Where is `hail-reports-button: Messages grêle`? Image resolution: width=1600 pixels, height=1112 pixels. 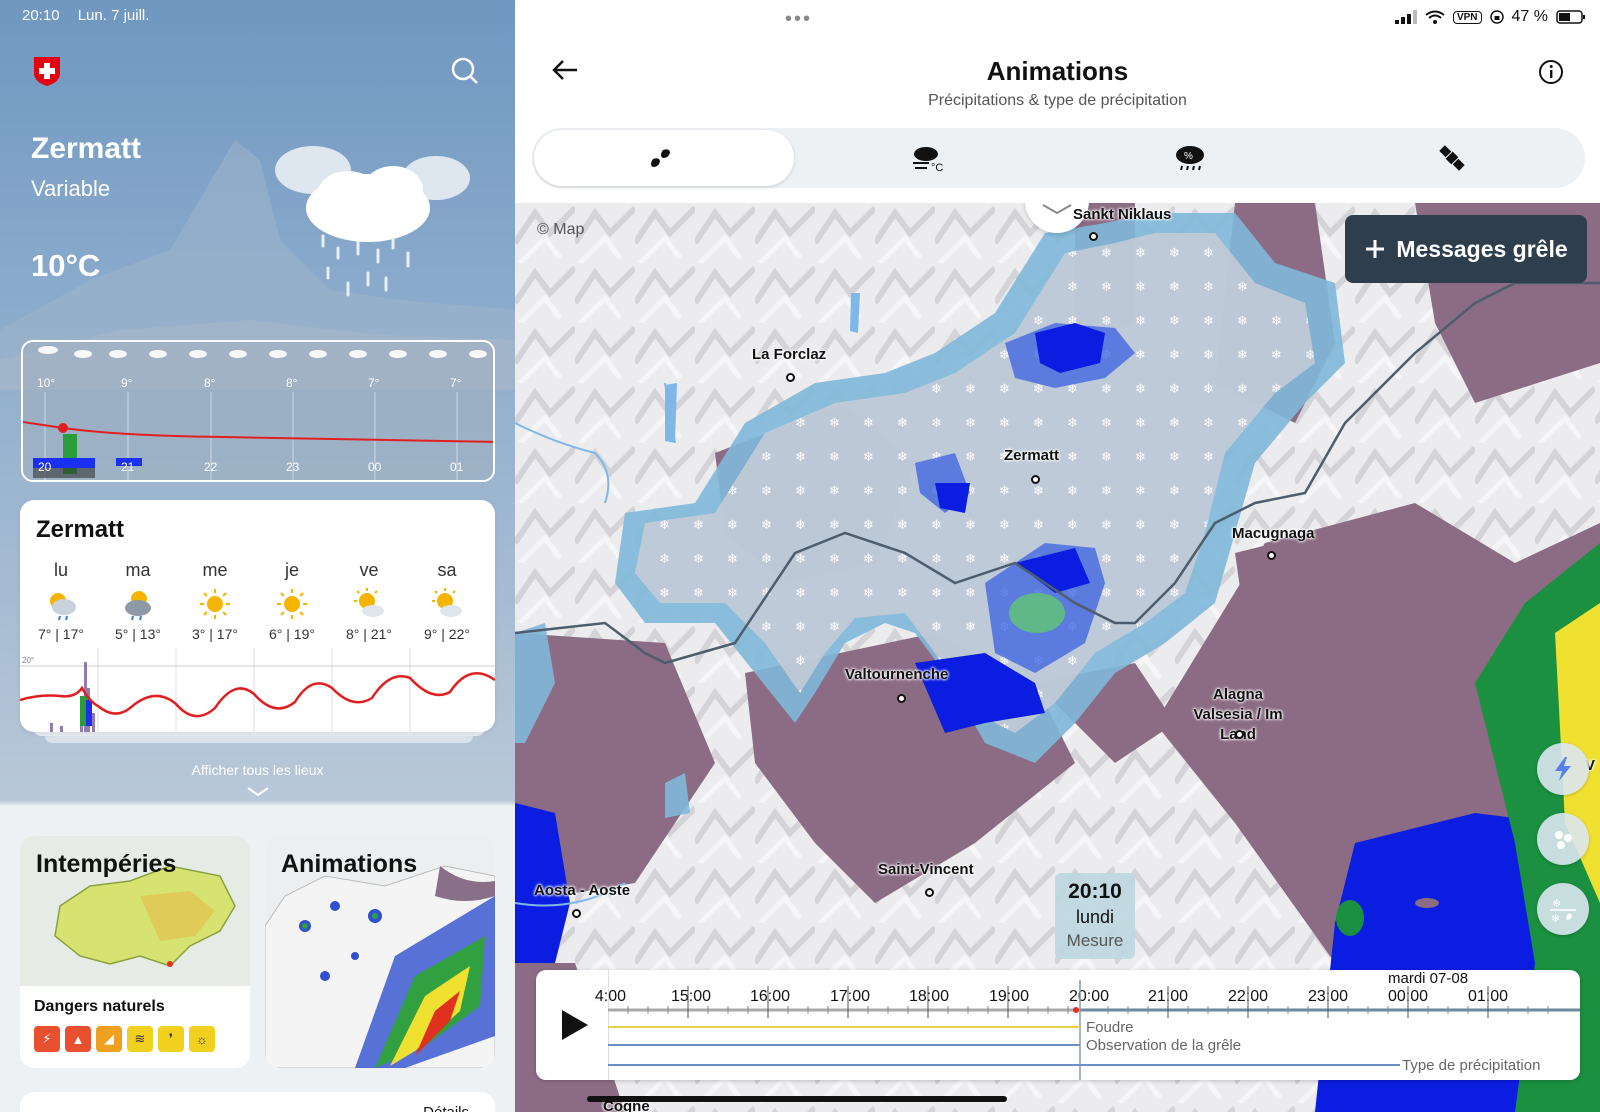 hail-reports-button: Messages grêle is located at coordinates (1466, 249).